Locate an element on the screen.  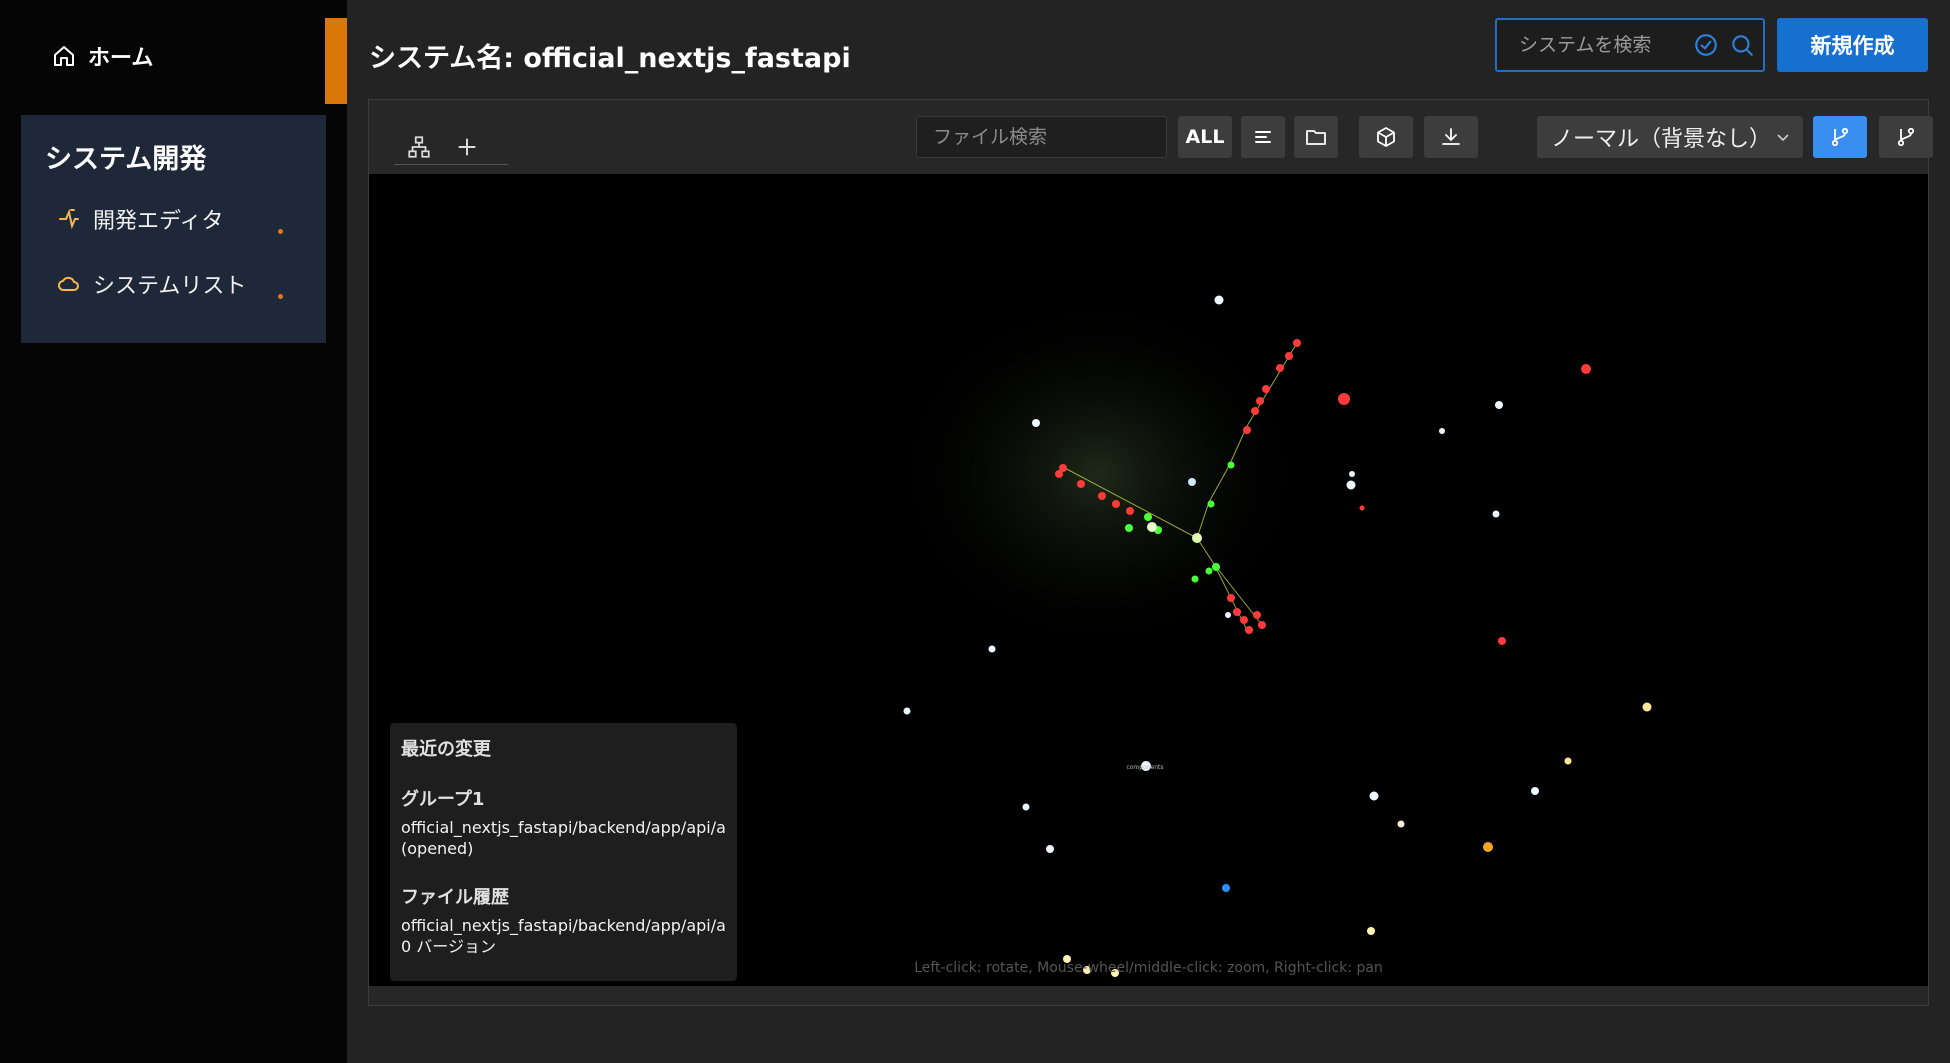
align-left-icon is located at coordinates (1263, 137).